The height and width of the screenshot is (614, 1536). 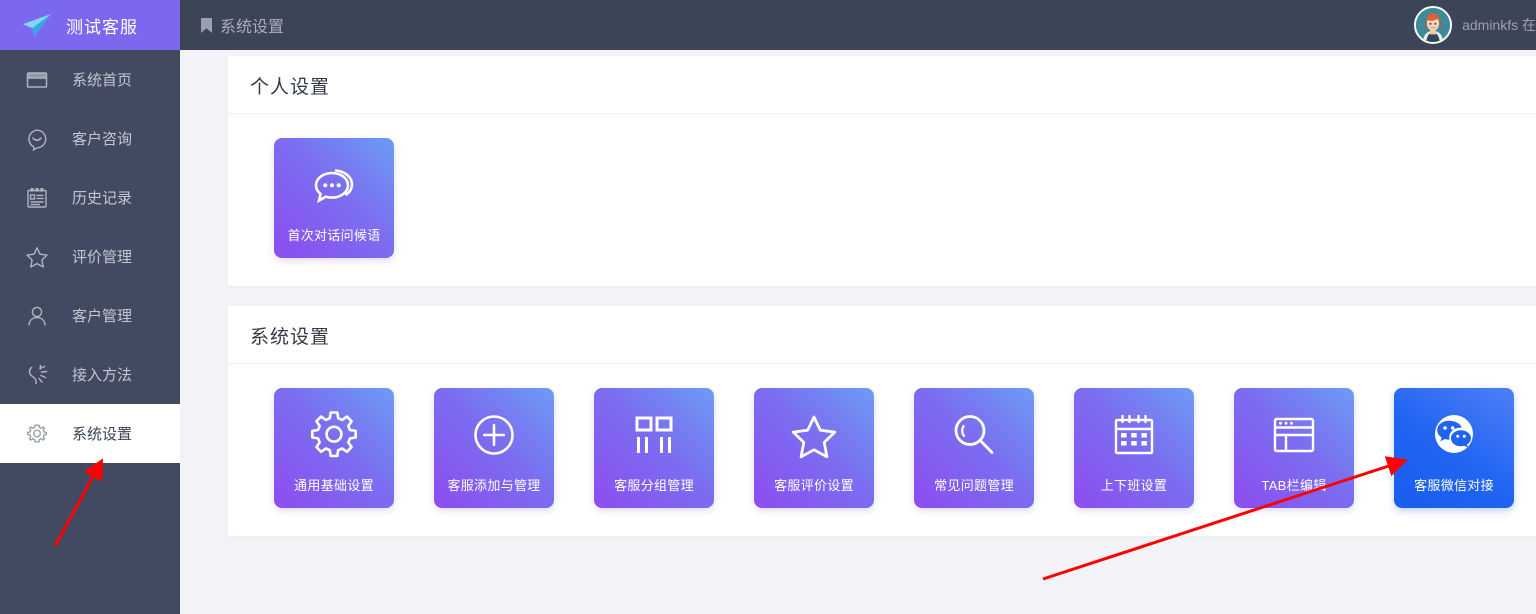 I want to click on tile-tab-bar-edit: TAB栏编辑, so click(x=1294, y=448).